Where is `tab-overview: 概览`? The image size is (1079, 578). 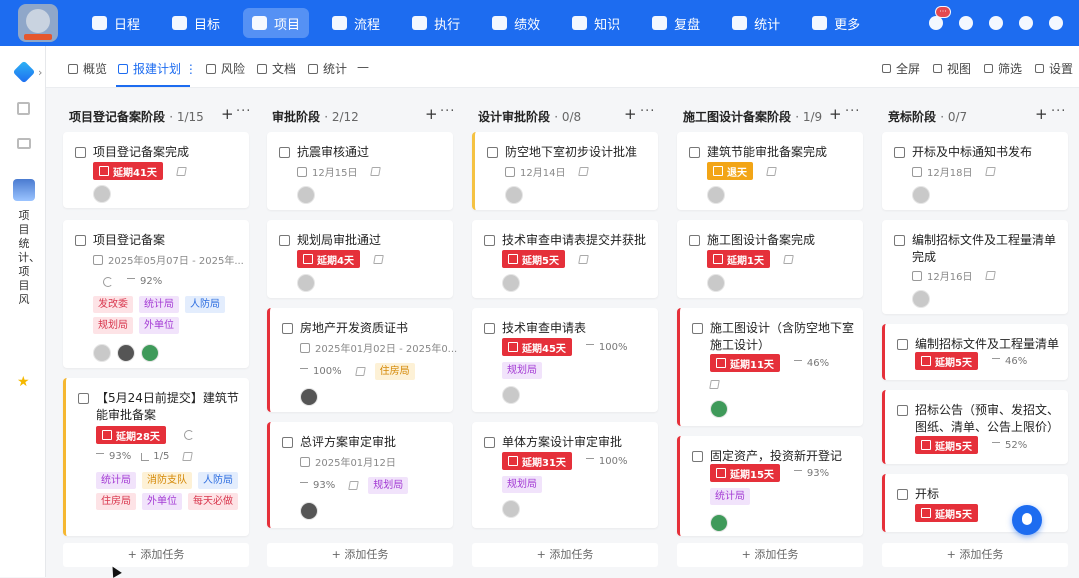 tab-overview: 概览 is located at coordinates (87, 68).